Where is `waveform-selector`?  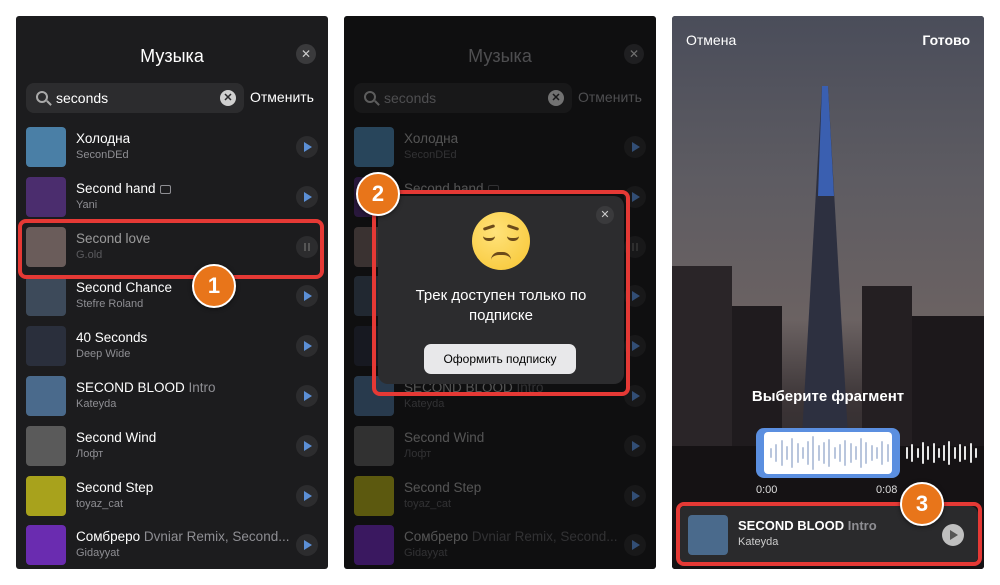 waveform-selector is located at coordinates (828, 453).